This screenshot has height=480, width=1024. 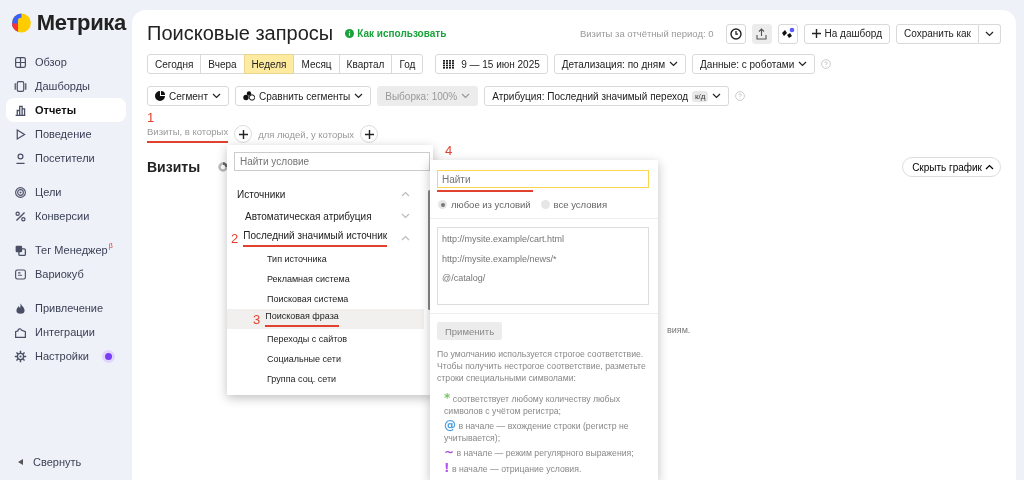 What do you see at coordinates (66, 274) in the screenshot?
I see `sidebar-item: Вариокуб` at bounding box center [66, 274].